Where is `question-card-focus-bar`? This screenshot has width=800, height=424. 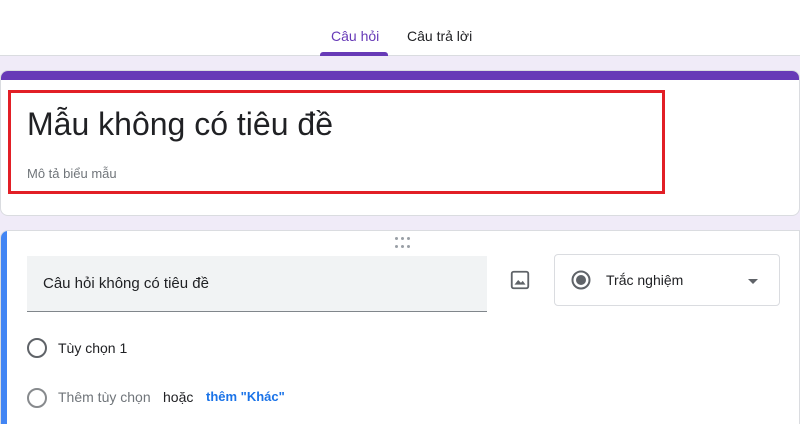 question-card-focus-bar is located at coordinates (4, 327).